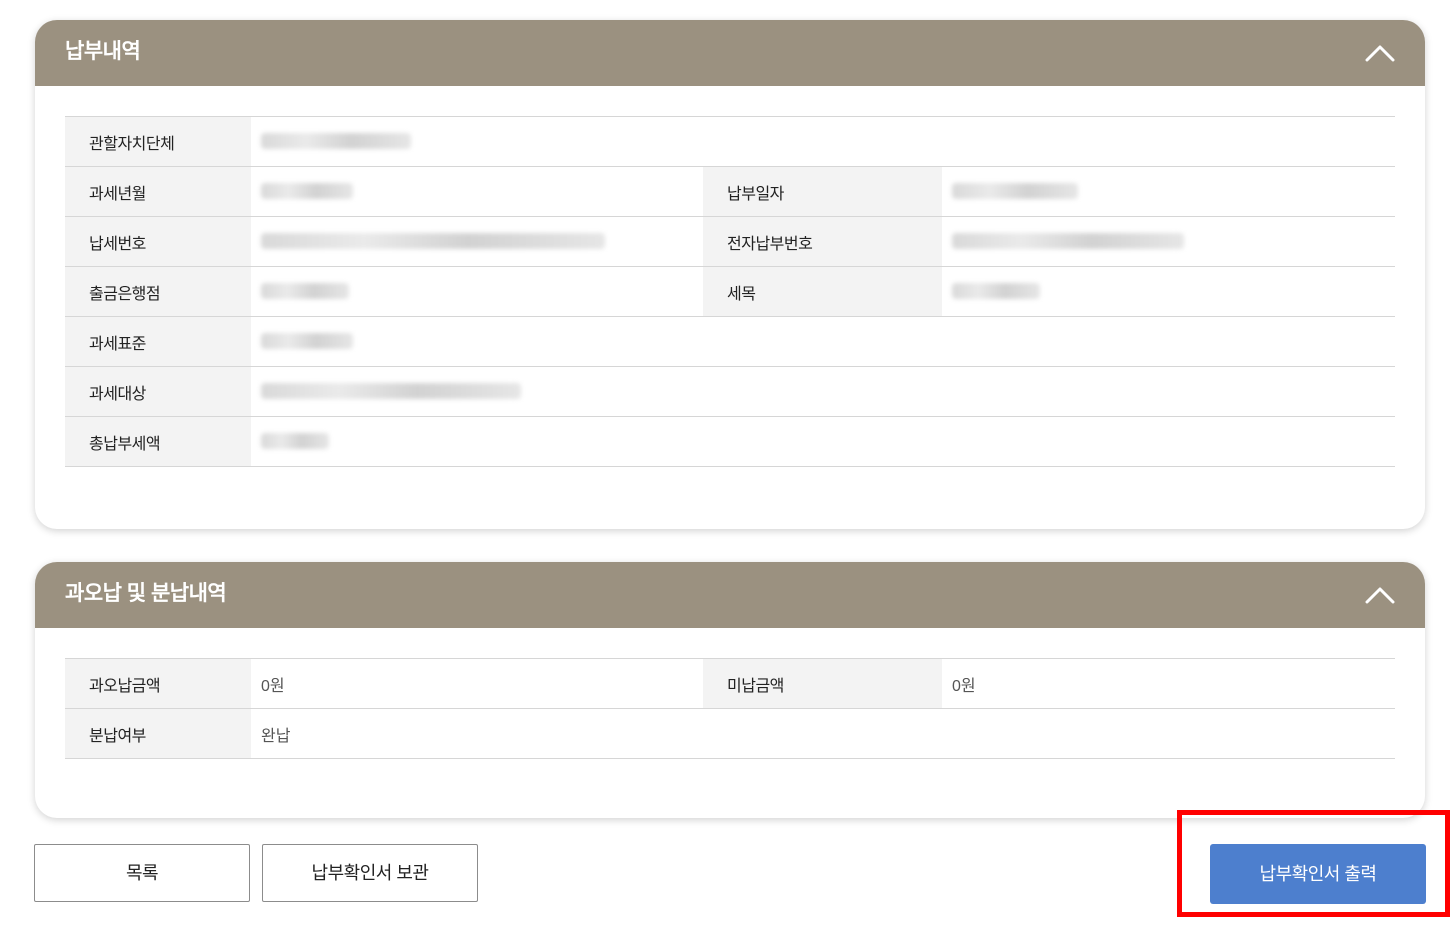 Image resolution: width=1452 pixels, height=927 pixels. What do you see at coordinates (823, 341) in the screenshot?
I see `tax-base-value` at bounding box center [823, 341].